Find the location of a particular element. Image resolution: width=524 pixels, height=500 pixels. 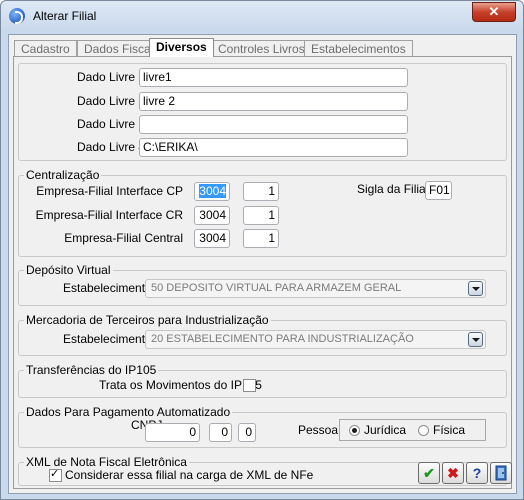

checkmark-icon: ✔ is located at coordinates (429, 473).